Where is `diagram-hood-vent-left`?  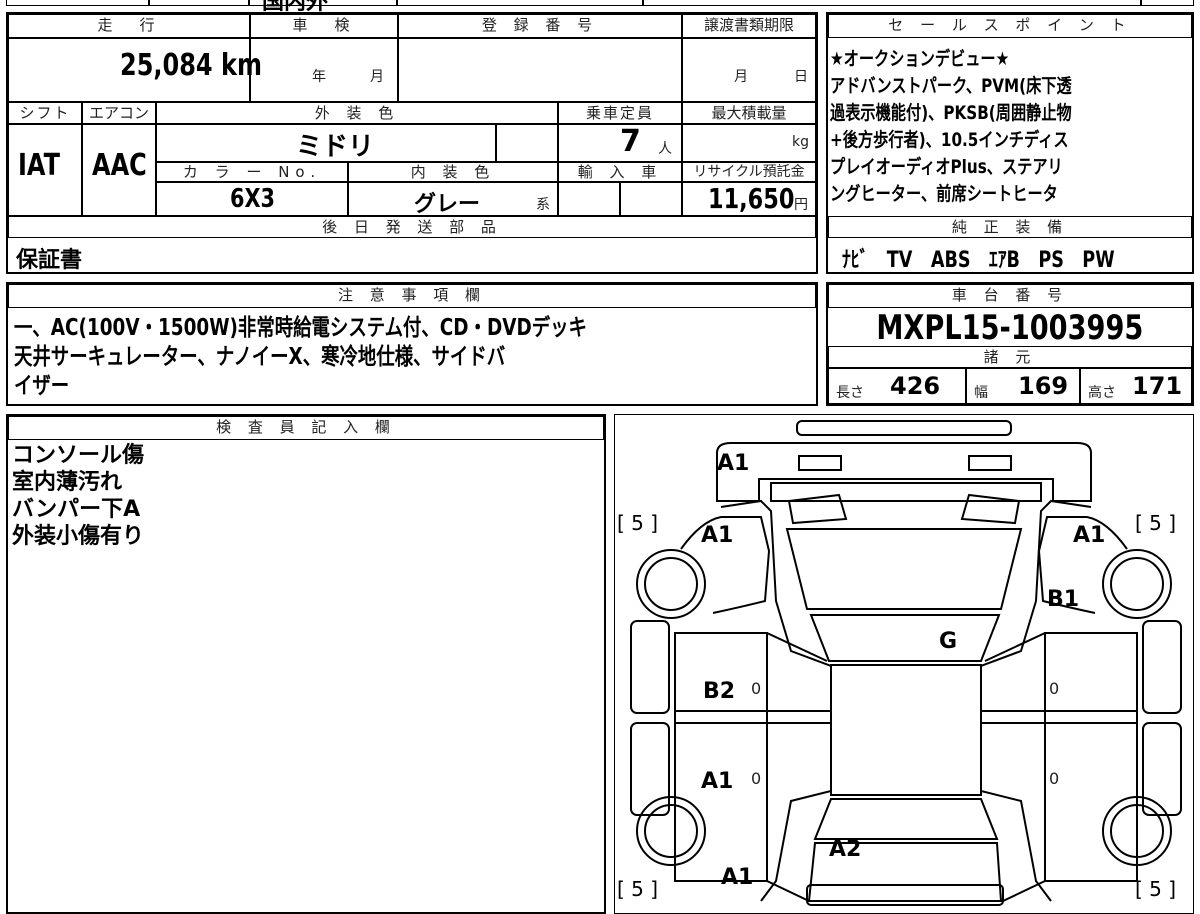 diagram-hood-vent-left is located at coordinates (817, 509).